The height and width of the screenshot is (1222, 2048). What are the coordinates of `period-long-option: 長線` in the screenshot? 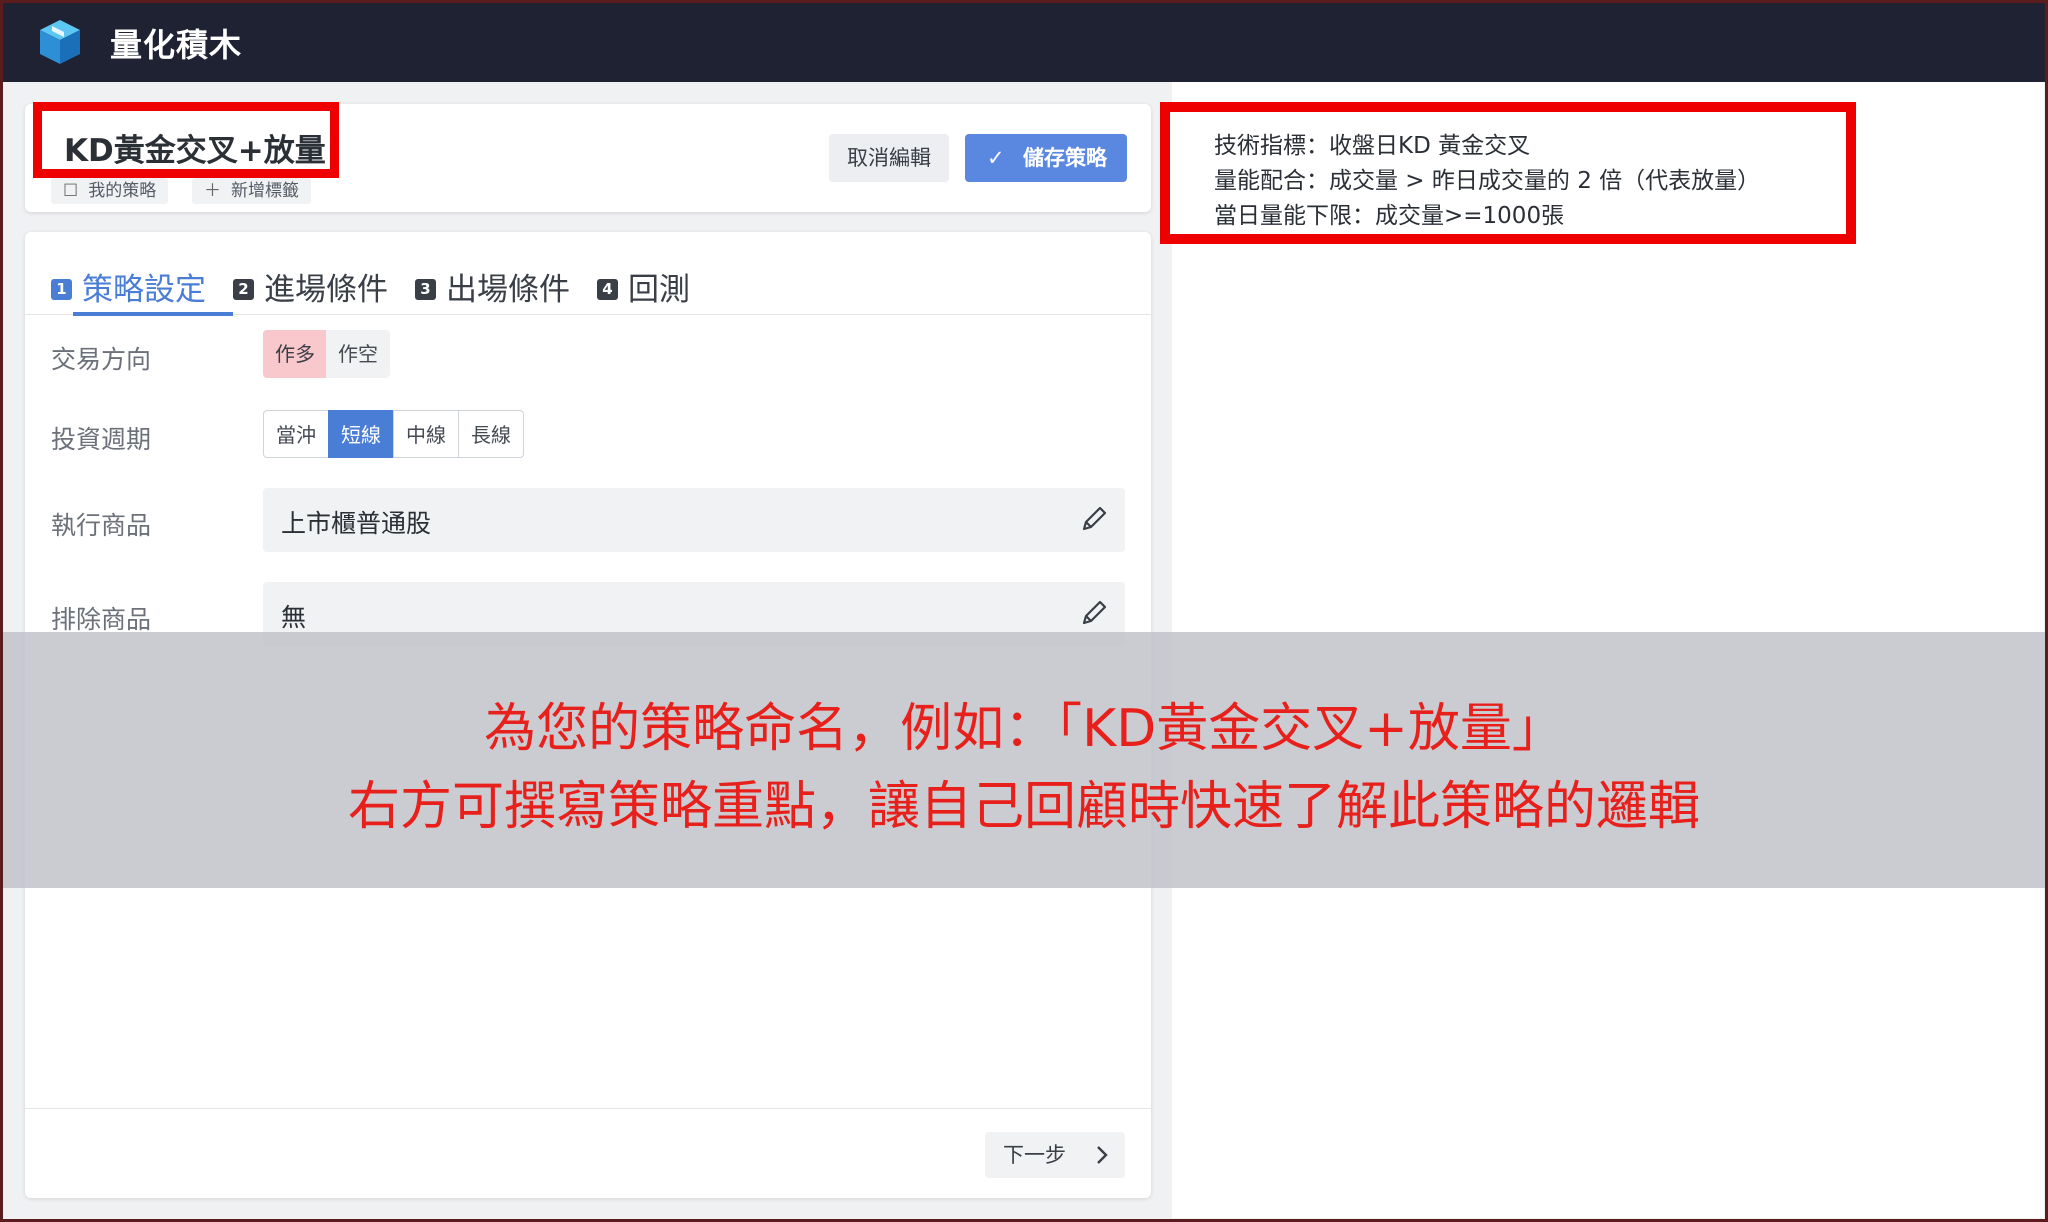 It's located at (491, 434).